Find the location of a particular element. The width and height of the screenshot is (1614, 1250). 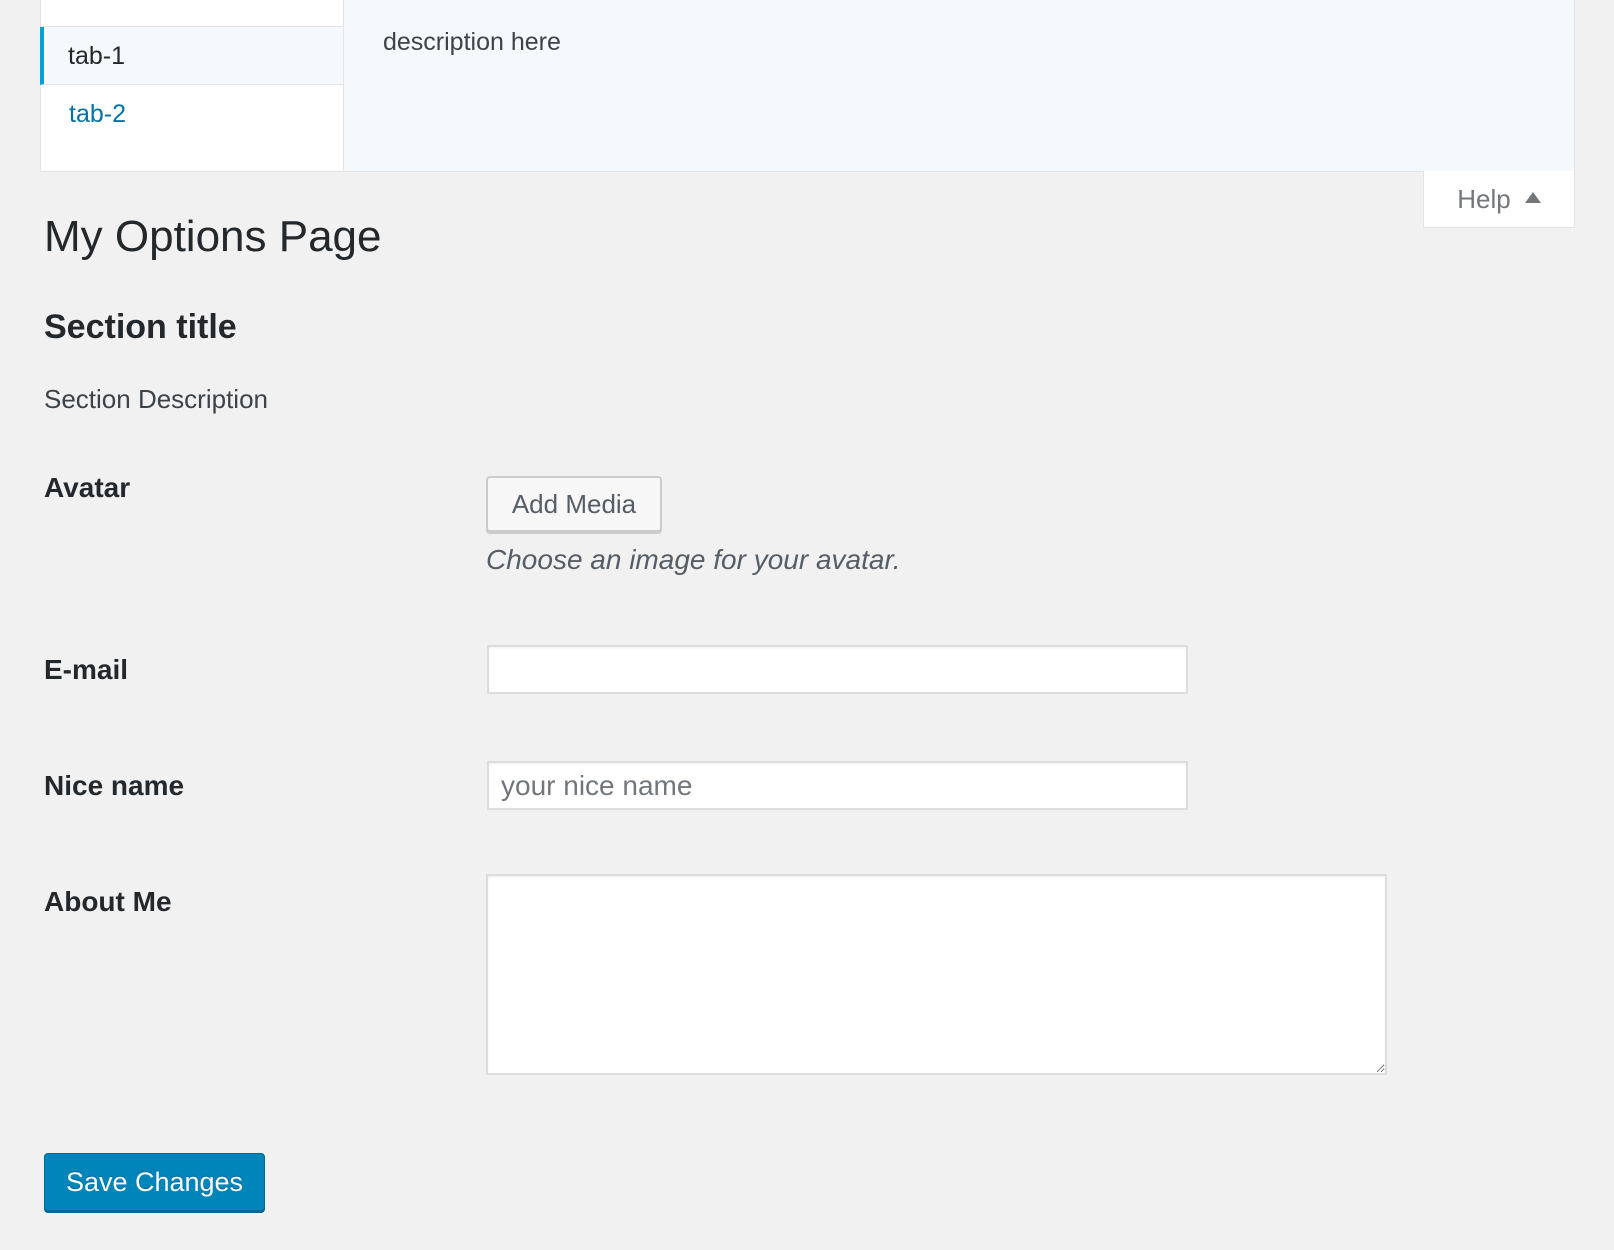

avatar-description: Choose an image for your avatar. is located at coordinates (693, 559).